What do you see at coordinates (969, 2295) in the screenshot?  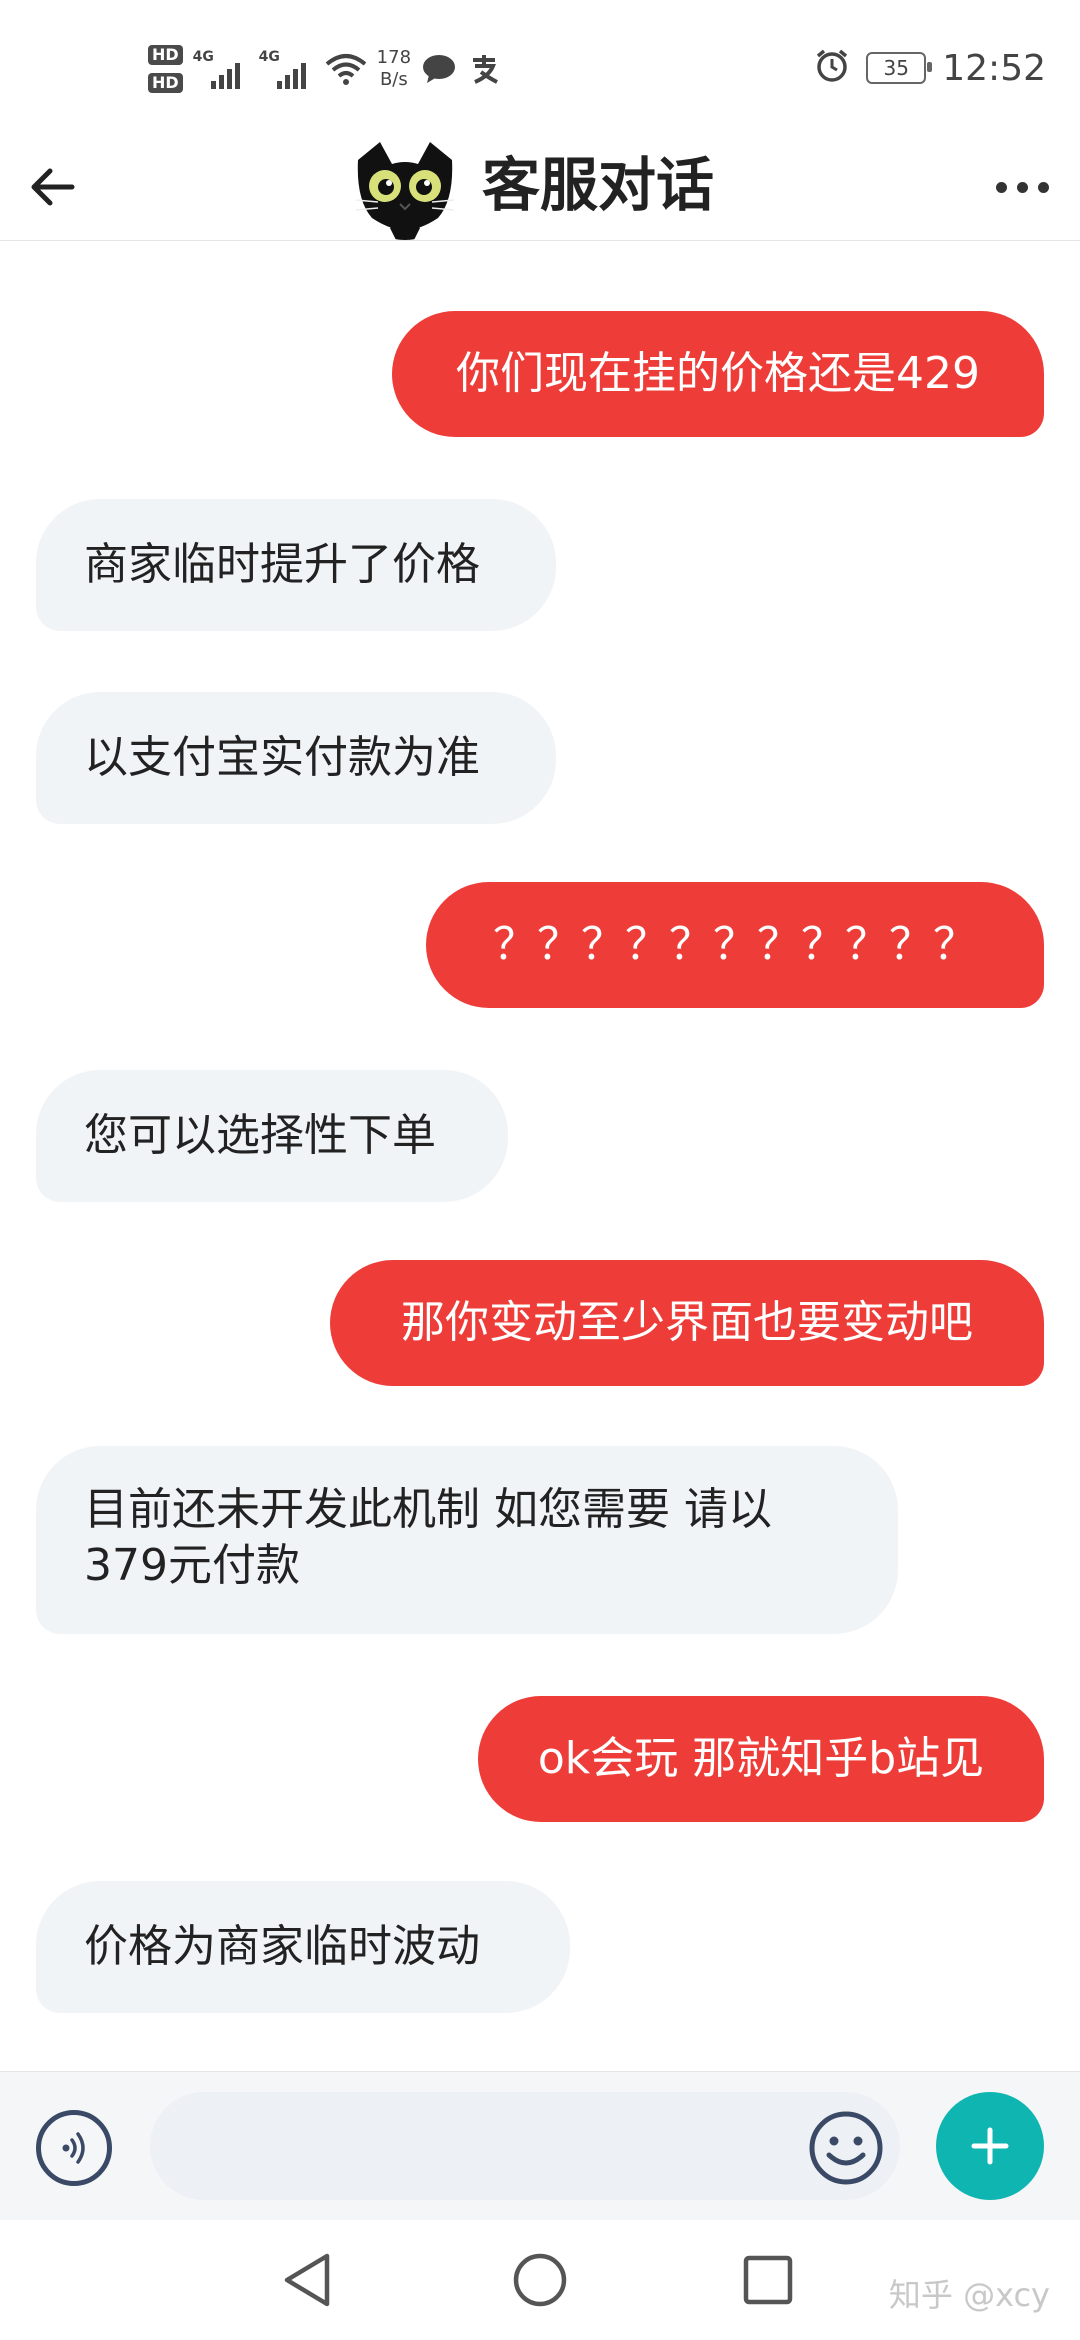 I see `watermark: 知乎 @xcy` at bounding box center [969, 2295].